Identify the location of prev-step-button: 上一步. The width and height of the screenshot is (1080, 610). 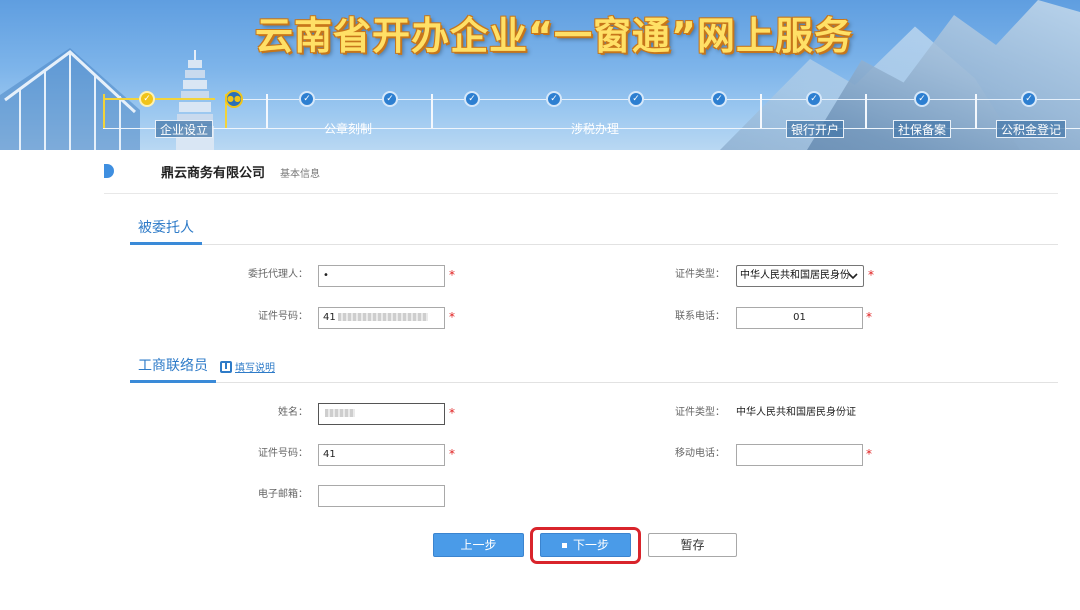
(478, 545).